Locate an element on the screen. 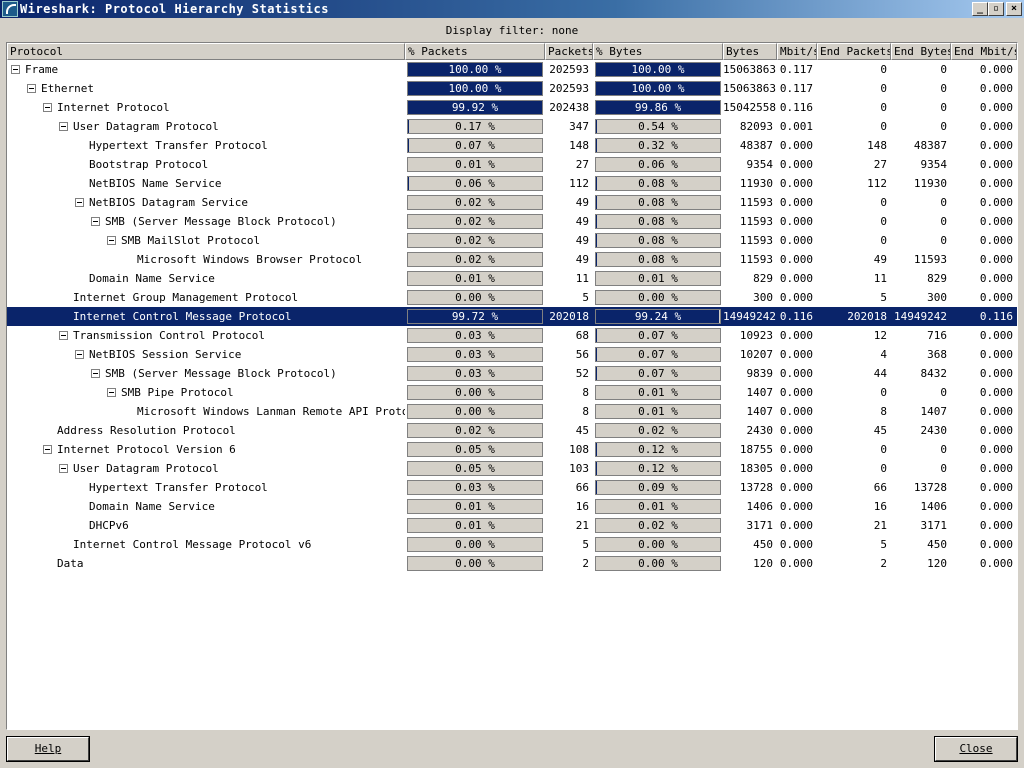  protocol-name: Data is located at coordinates (70, 563).